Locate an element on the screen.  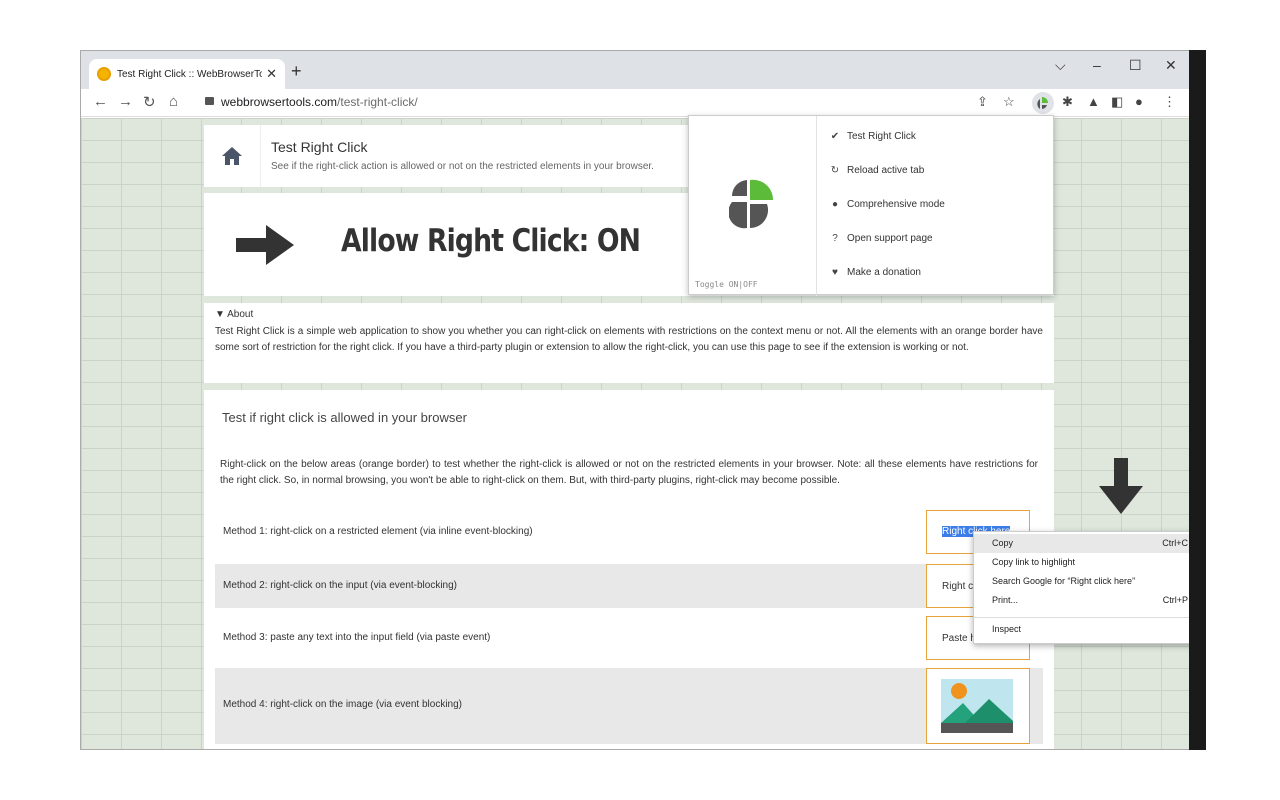
address-bar: webbrowsertools.com/test-right-click/ is located at coordinates (319, 102).